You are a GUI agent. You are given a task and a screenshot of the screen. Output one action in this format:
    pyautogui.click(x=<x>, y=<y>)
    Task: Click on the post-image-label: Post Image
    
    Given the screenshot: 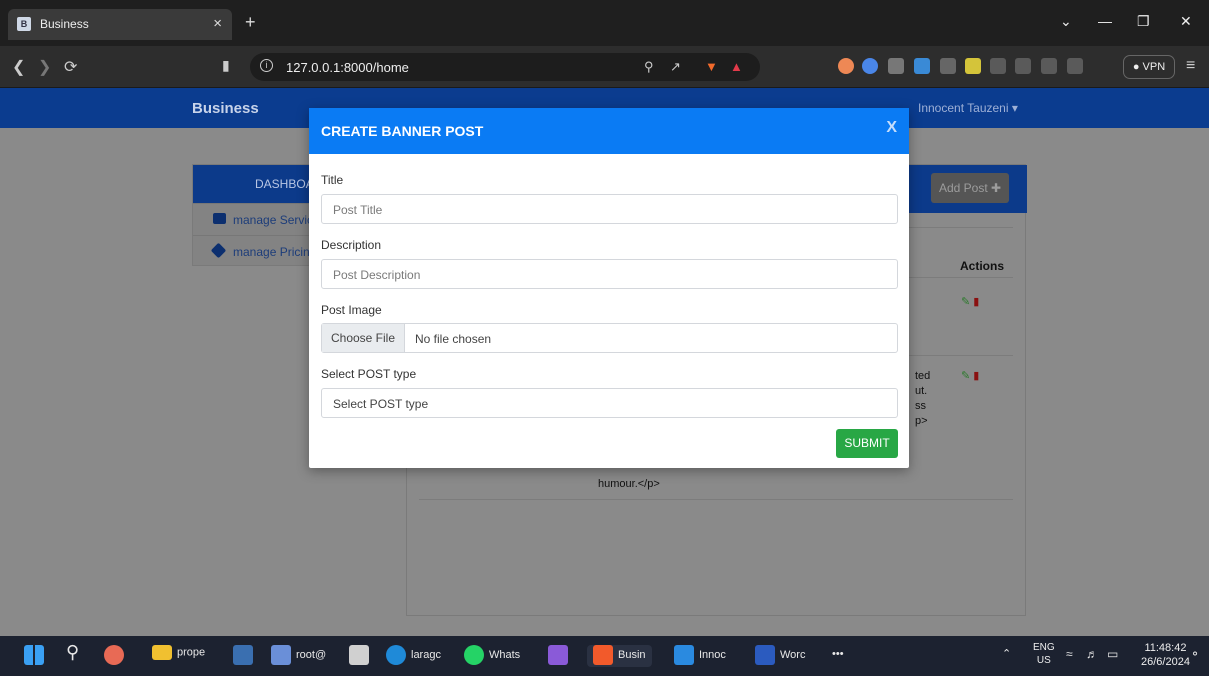 What is the action you would take?
    pyautogui.click(x=351, y=310)
    